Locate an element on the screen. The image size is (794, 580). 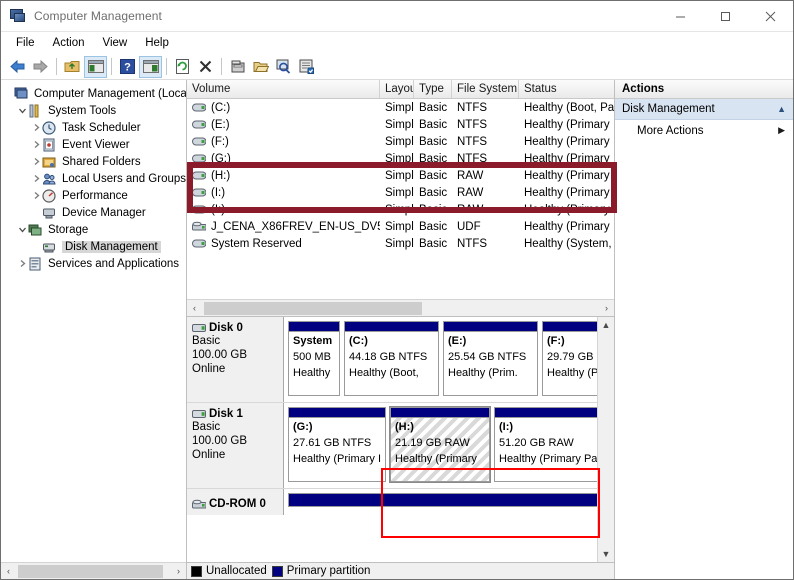
tree-item-disk-management: Disk Management is located at coordinates (93, 246).